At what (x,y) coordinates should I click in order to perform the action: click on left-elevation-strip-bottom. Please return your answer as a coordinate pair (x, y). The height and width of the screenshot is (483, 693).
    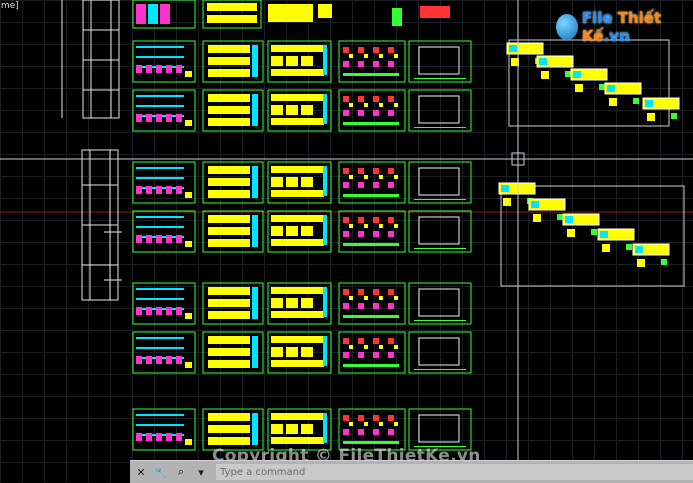
    Looking at the image, I should click on (101, 225).